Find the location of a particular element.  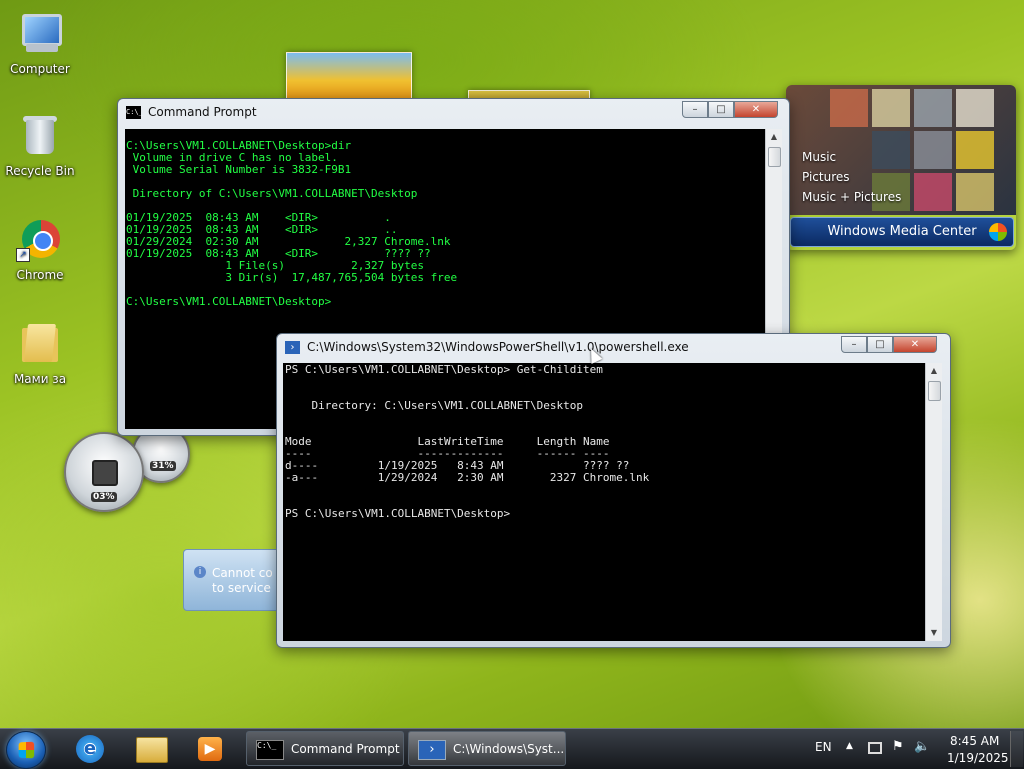

console-line: -a--- 1/29/2024 2:30 AM 2327 Chrome.lnk is located at coordinates (467, 477).